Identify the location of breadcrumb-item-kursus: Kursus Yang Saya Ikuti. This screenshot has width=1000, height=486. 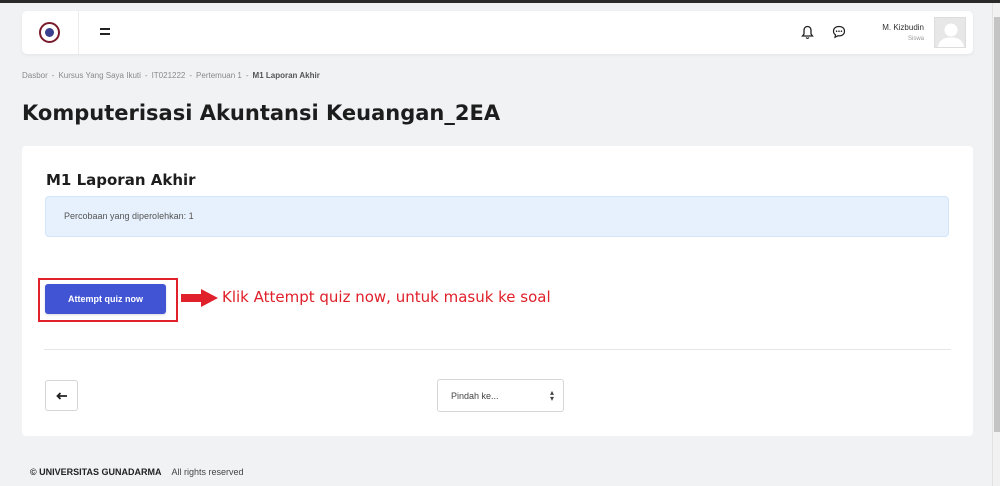
(99, 75).